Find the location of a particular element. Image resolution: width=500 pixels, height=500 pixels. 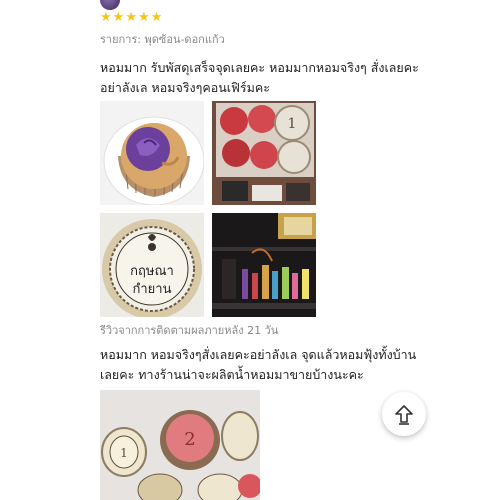

soap-label-line-1: กฤษณา is located at coordinates (152, 271).